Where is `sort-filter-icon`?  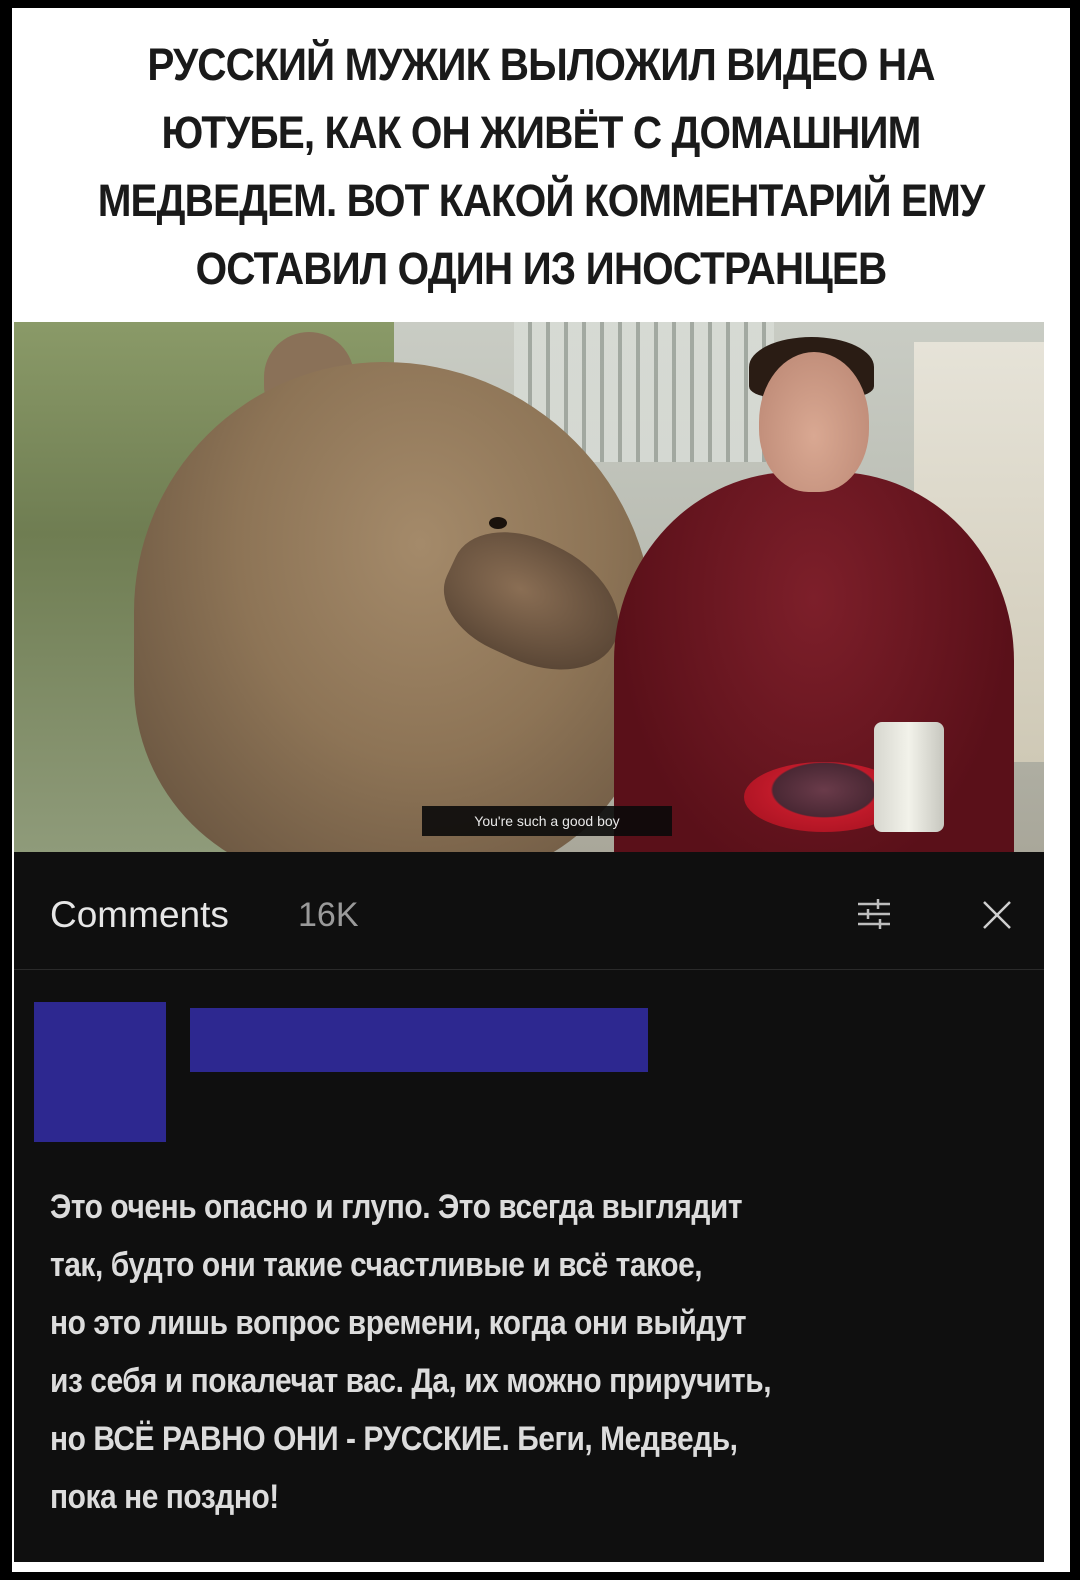
sort-filter-icon is located at coordinates (874, 914).